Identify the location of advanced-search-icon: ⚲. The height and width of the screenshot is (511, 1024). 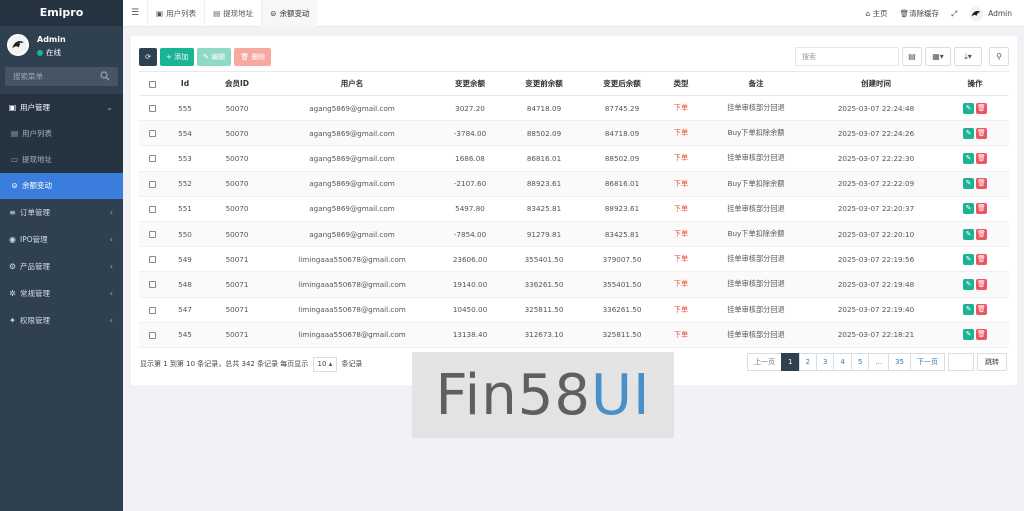
(999, 56).